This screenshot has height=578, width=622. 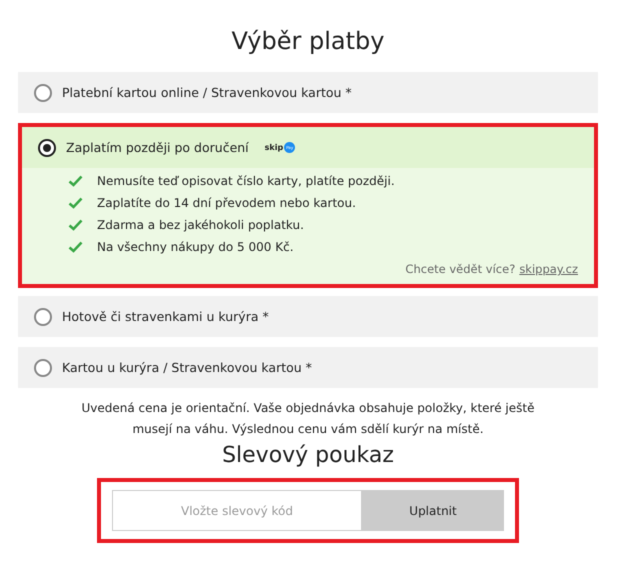 What do you see at coordinates (308, 41) in the screenshot?
I see `page-title: Výběr platby` at bounding box center [308, 41].